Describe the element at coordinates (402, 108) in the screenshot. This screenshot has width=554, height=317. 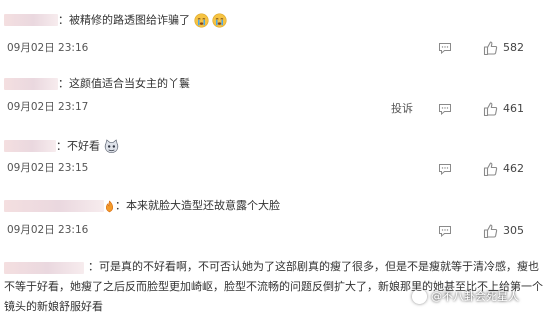
I see `report-button: 投诉` at that location.